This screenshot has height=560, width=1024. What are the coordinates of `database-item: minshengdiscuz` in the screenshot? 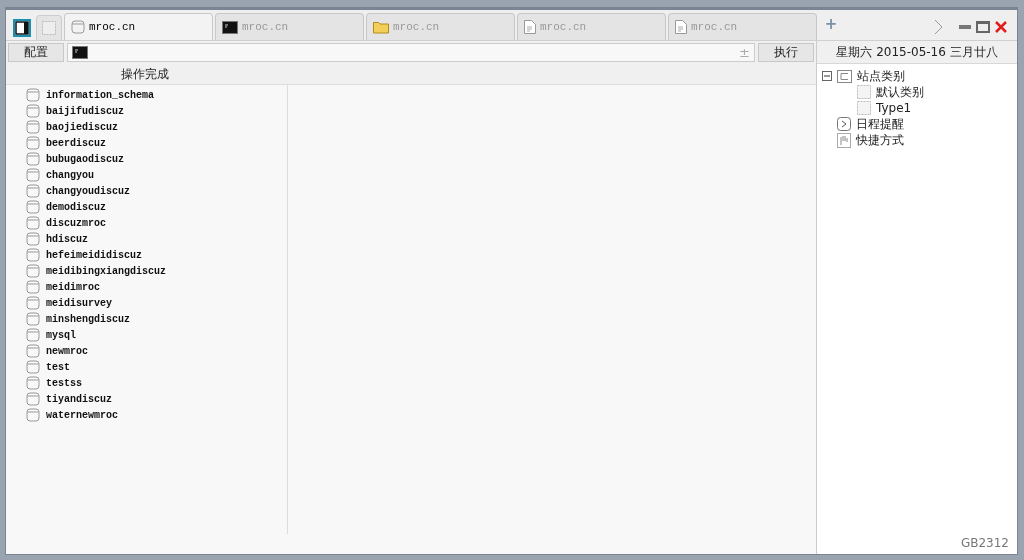 It's located at (88, 319).